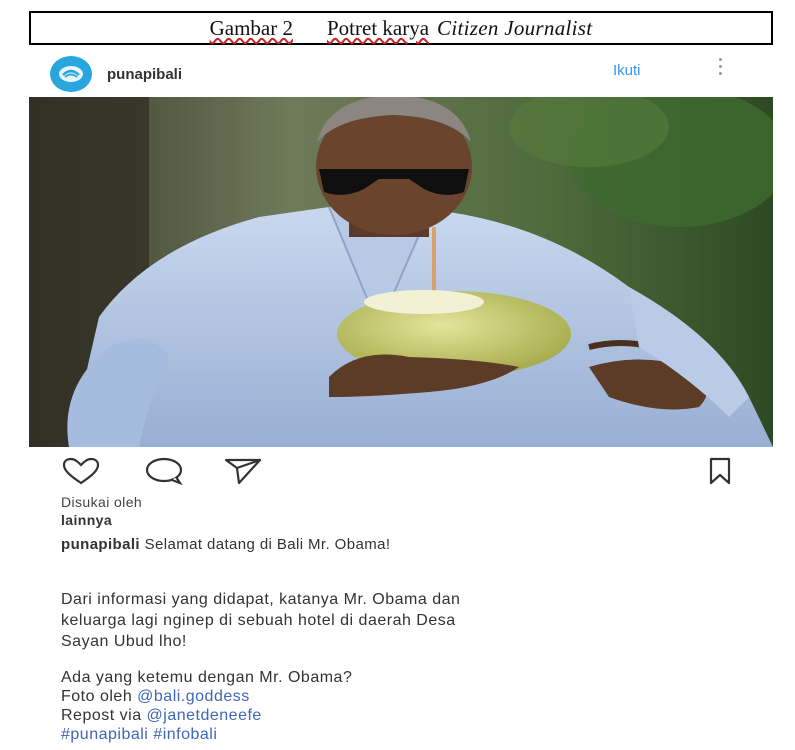 Image resolution: width=795 pixels, height=750 pixels. Describe the element at coordinates (102, 502) in the screenshot. I see `likes-text: Disukai oleh` at that location.